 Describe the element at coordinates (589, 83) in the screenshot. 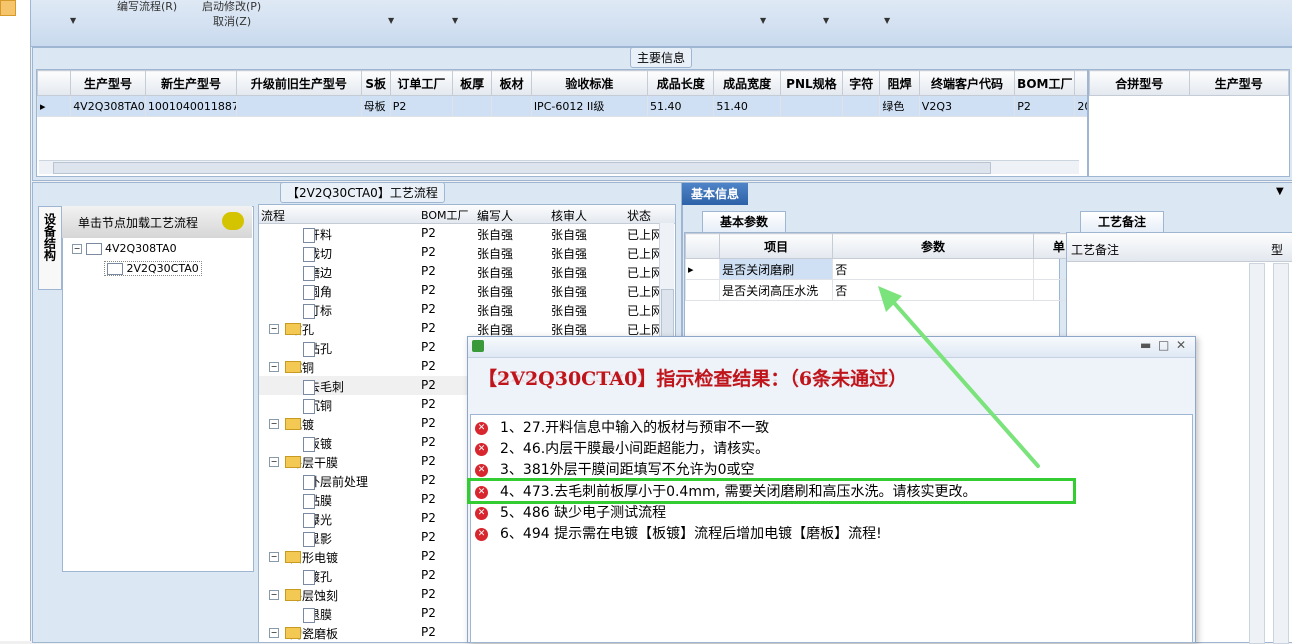

I see `column-header: 验收标准` at that location.